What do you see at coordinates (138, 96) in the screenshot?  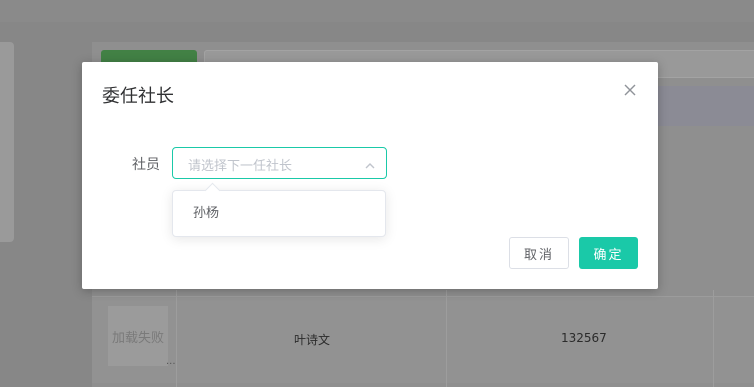 I see `dialog-title: 委任社长` at bounding box center [138, 96].